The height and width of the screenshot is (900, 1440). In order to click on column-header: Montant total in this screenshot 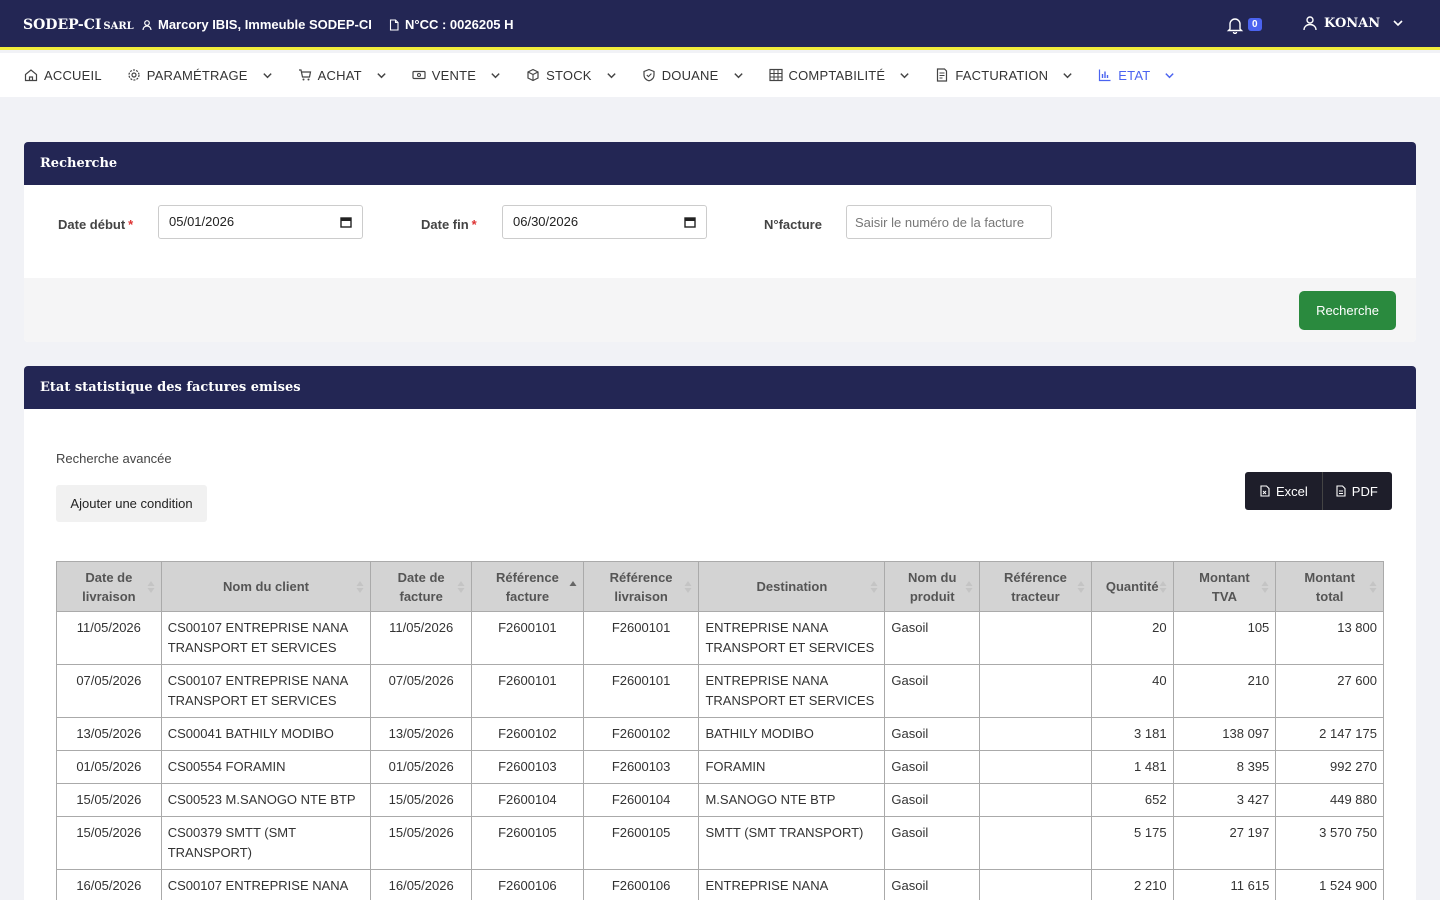, I will do `click(1329, 586)`.